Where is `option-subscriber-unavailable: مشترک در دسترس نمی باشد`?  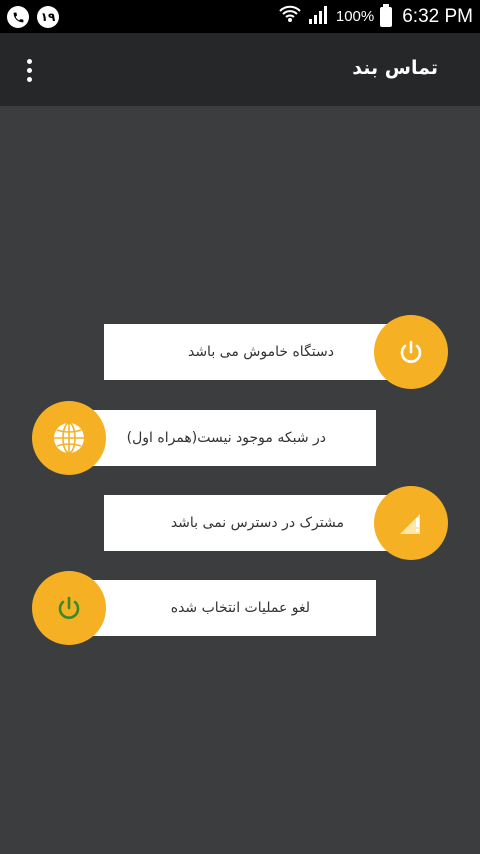
option-subscriber-unavailable: مشترک در دسترس نمی باشد is located at coordinates (249, 523).